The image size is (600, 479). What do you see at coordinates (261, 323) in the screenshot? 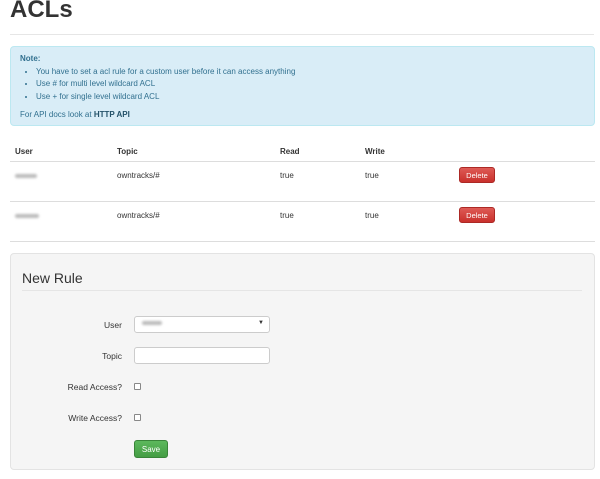
I see `chevron-down-icon: ▼` at bounding box center [261, 323].